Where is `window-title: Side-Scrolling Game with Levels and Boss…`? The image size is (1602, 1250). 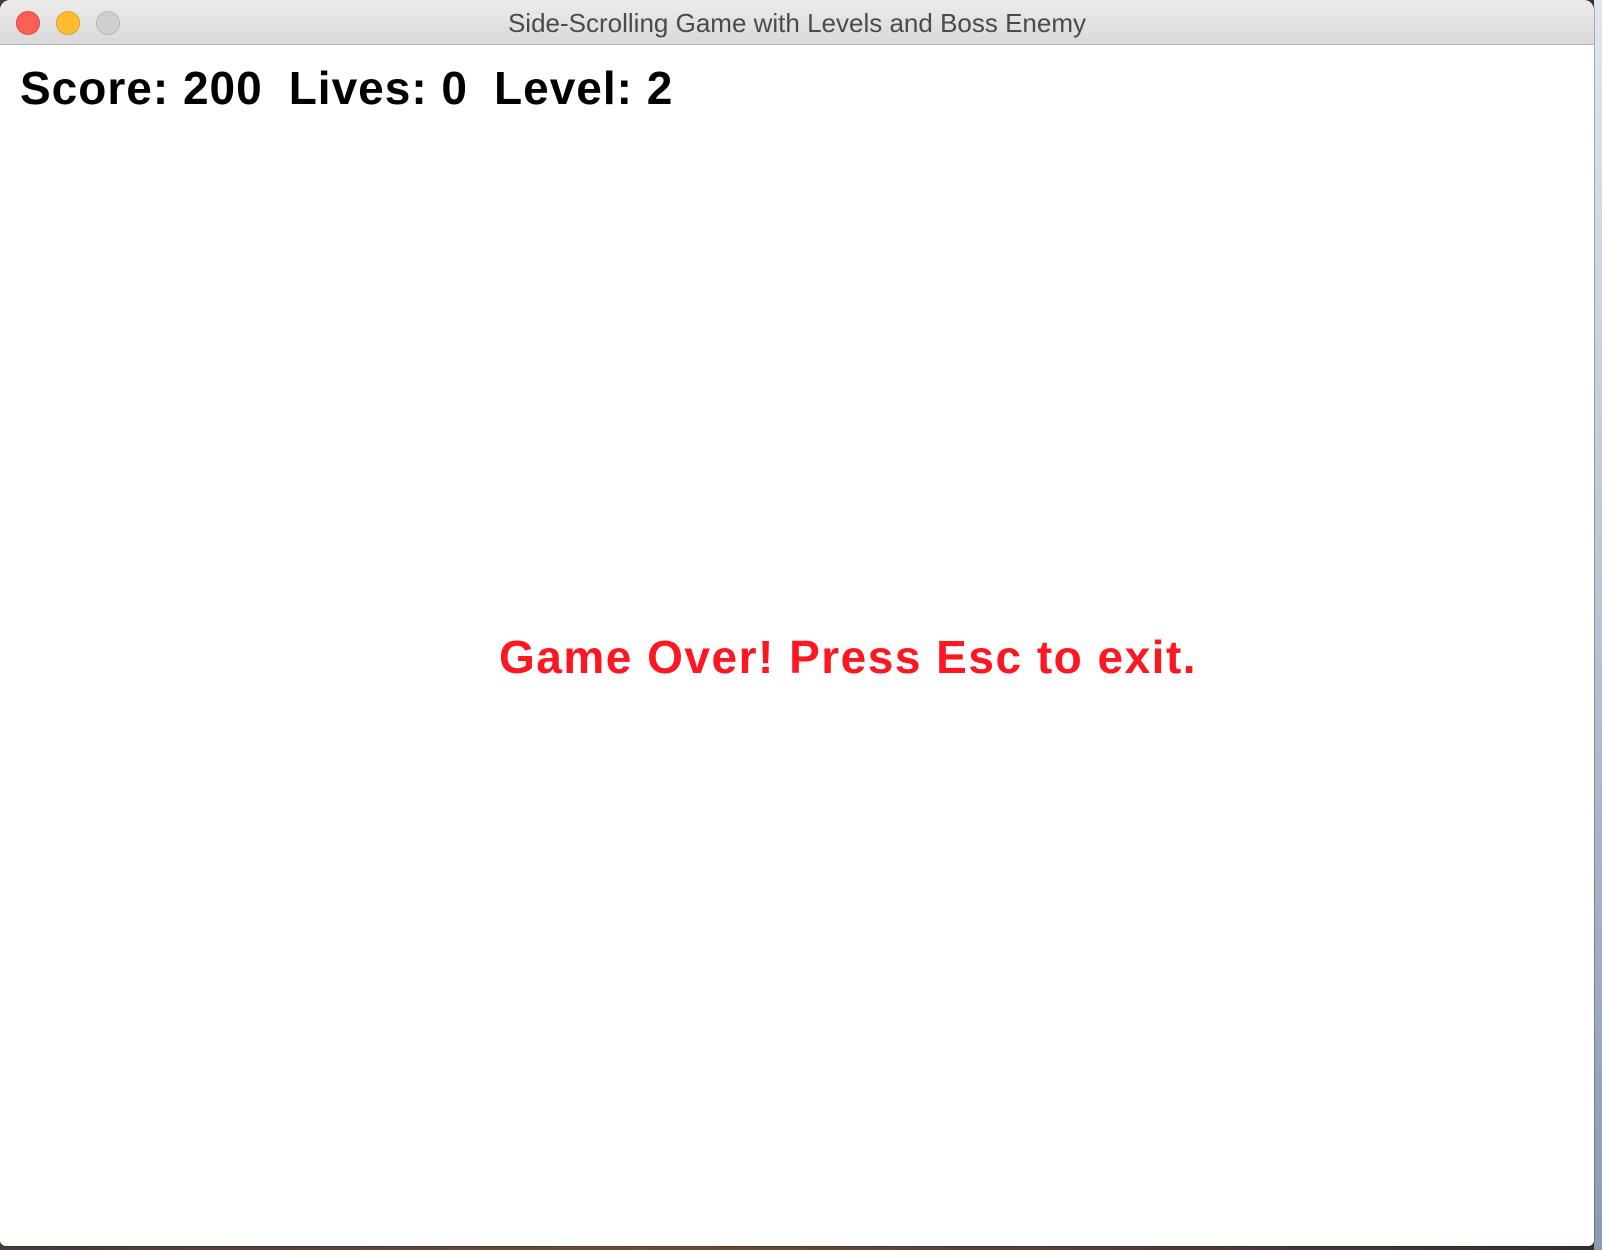 window-title: Side-Scrolling Game with Levels and Boss… is located at coordinates (797, 23).